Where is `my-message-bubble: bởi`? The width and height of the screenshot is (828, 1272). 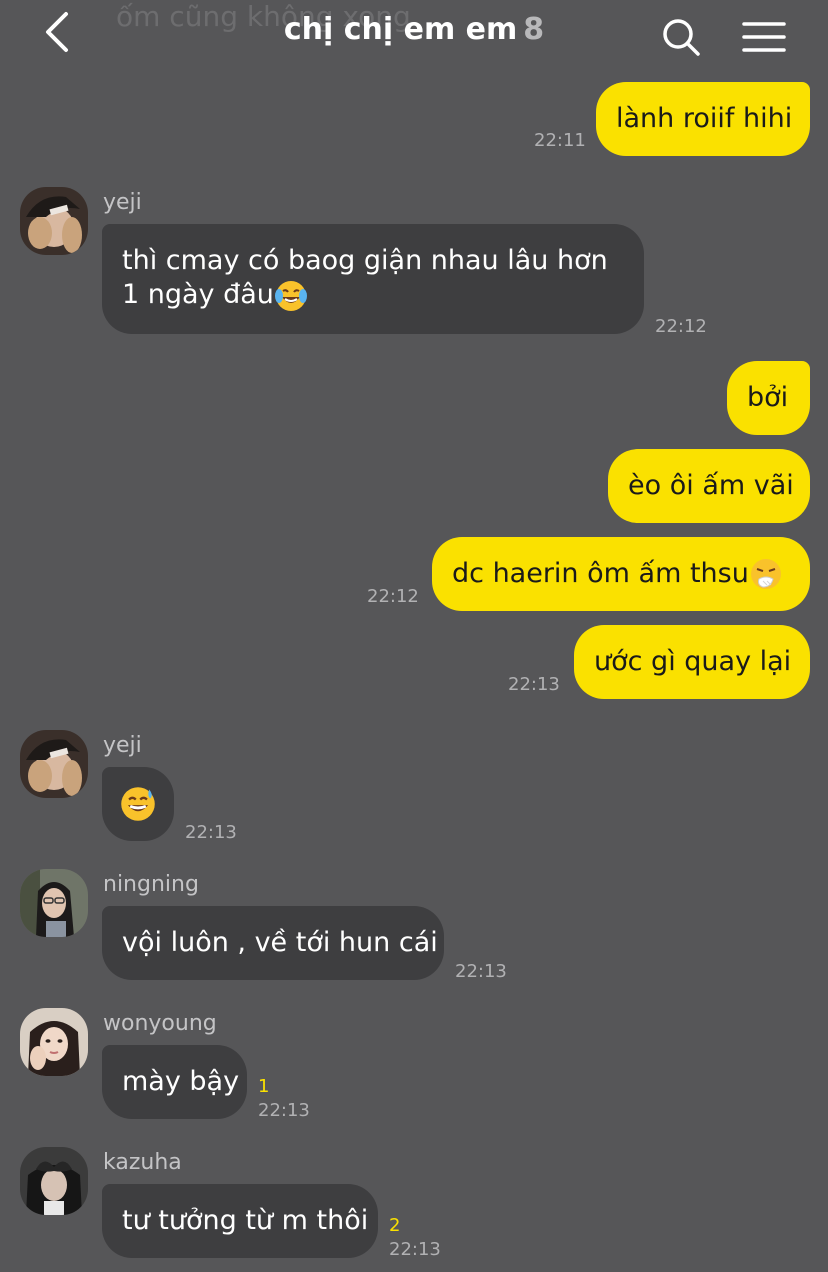 my-message-bubble: bởi is located at coordinates (768, 398).